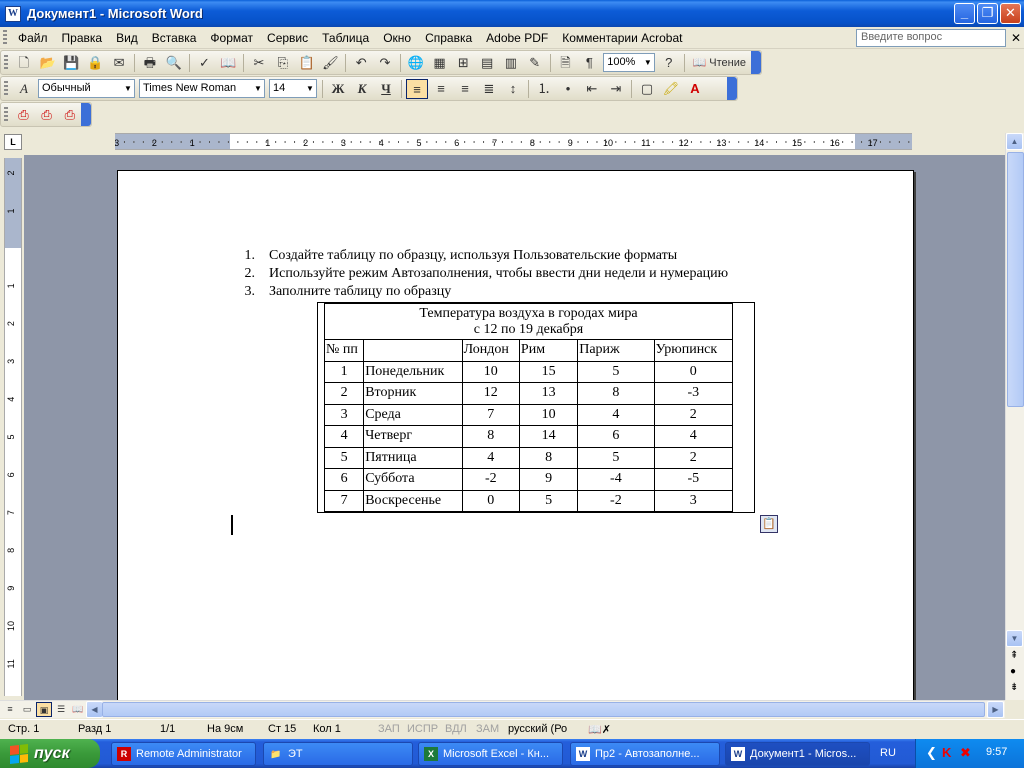 This screenshot has width=1024, height=768. Describe the element at coordinates (183, 754) in the screenshot. I see `task-remote-administrator: R Remote Administrator` at that location.